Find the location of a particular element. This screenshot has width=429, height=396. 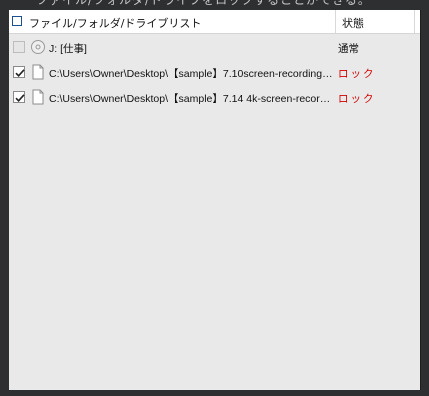

status-label: 通常 is located at coordinates (348, 49).